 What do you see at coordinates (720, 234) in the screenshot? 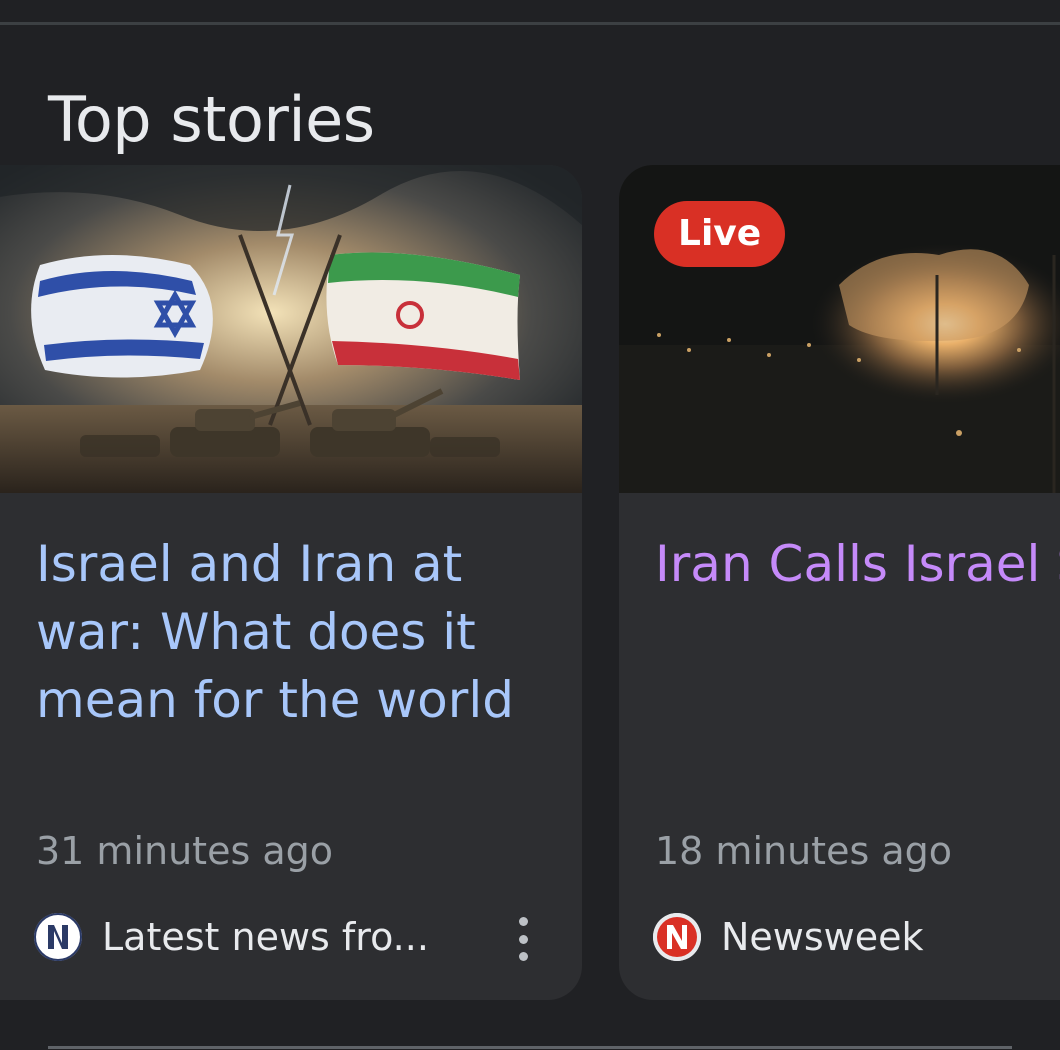
I see `live-badge: Live` at bounding box center [720, 234].